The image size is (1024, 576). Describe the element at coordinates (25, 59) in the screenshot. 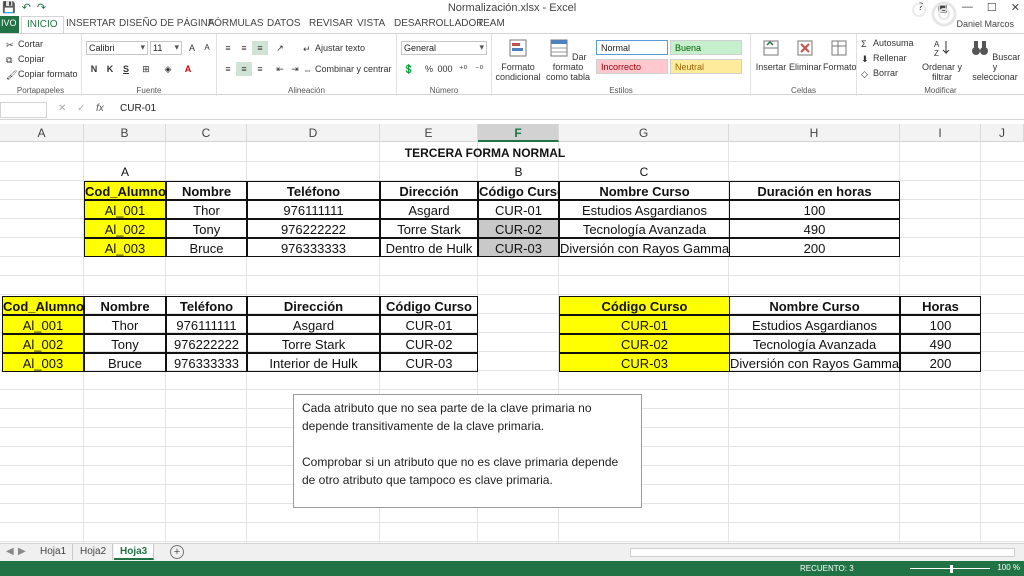

I see `copy-button: ⧉ Copiar` at that location.